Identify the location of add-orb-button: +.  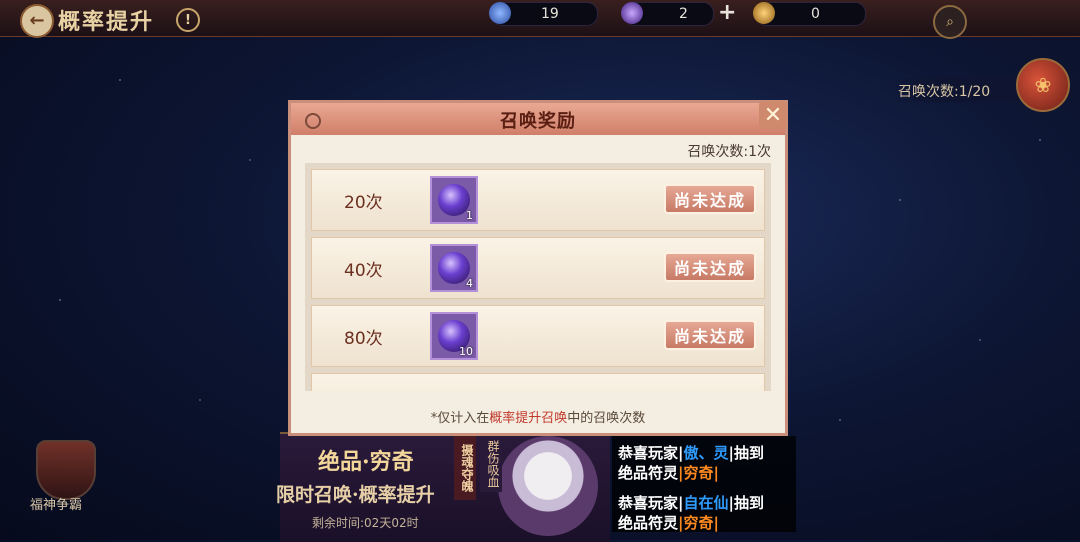
(727, 13).